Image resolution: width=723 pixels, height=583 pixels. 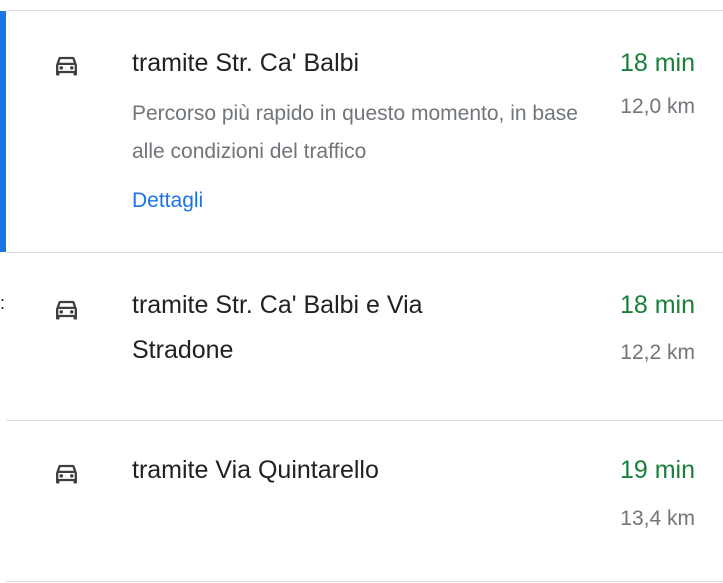 I want to click on route-distance: 12,2 km, so click(x=657, y=352).